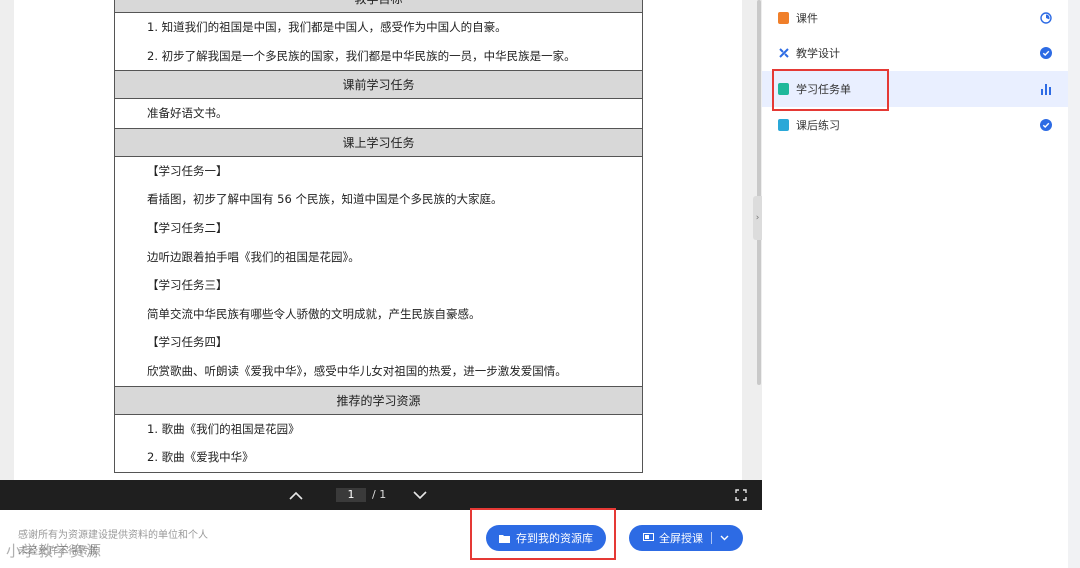  I want to click on next-page-button, so click(420, 495).